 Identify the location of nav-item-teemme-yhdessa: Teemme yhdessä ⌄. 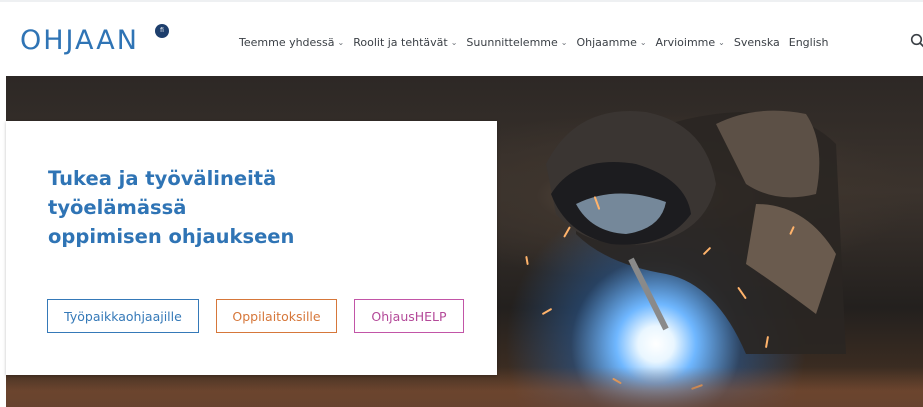
(291, 42).